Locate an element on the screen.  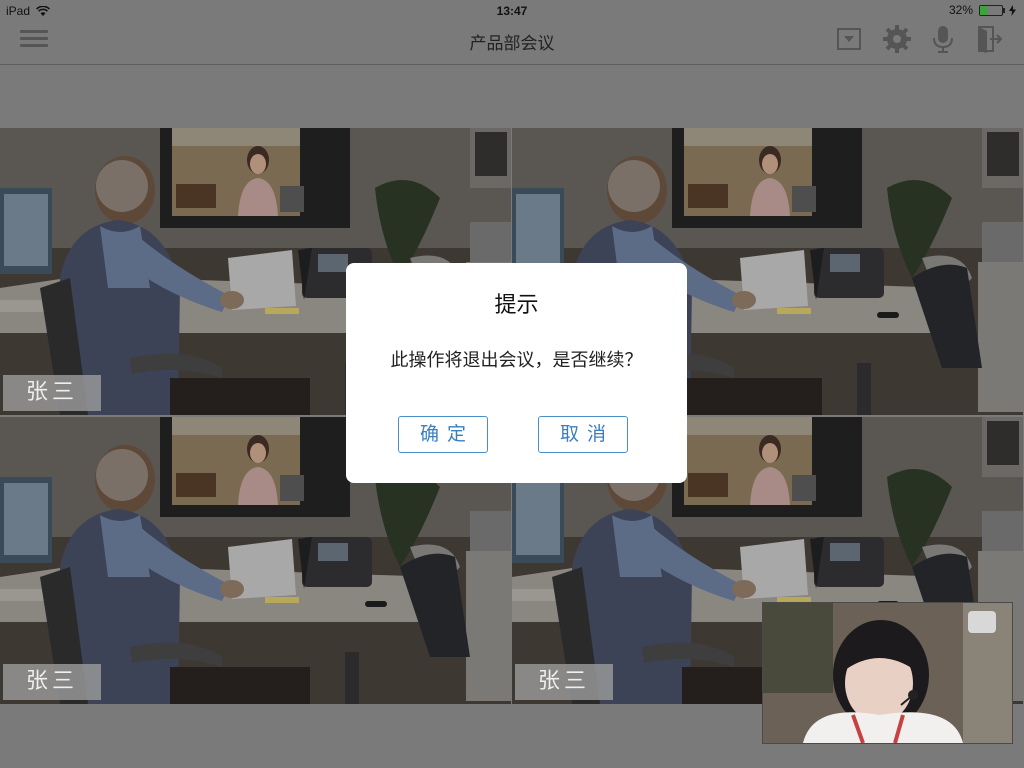
dialog-title: 提示 is located at coordinates (516, 305).